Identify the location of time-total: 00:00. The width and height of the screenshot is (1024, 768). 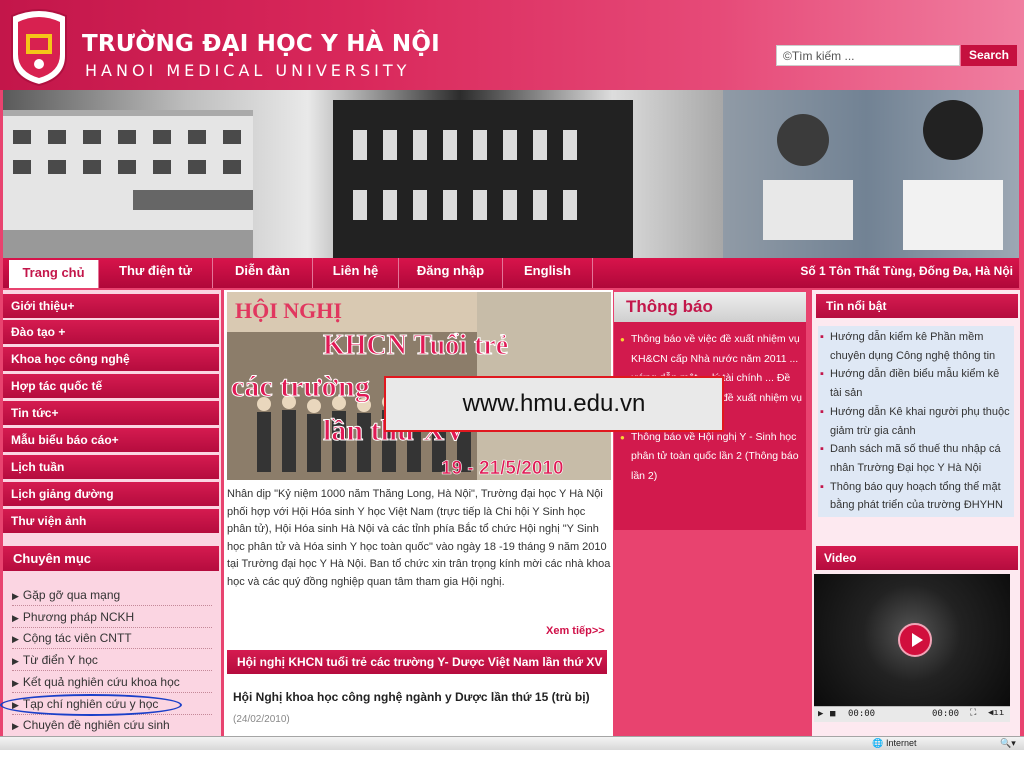
(946, 714).